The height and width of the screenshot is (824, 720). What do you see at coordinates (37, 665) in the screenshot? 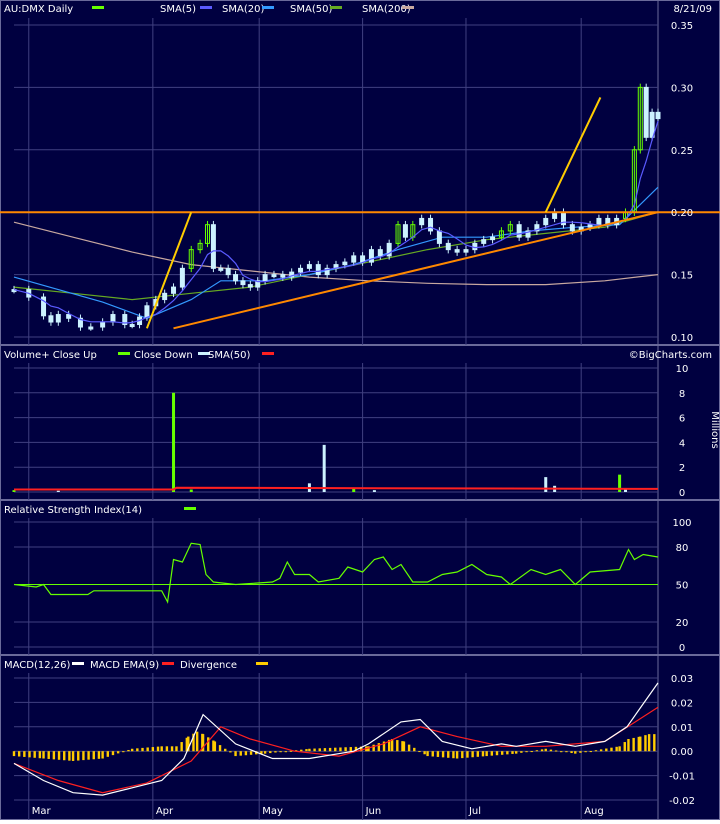
I see `macd-chart-title: MACD(12,26)` at bounding box center [37, 665].